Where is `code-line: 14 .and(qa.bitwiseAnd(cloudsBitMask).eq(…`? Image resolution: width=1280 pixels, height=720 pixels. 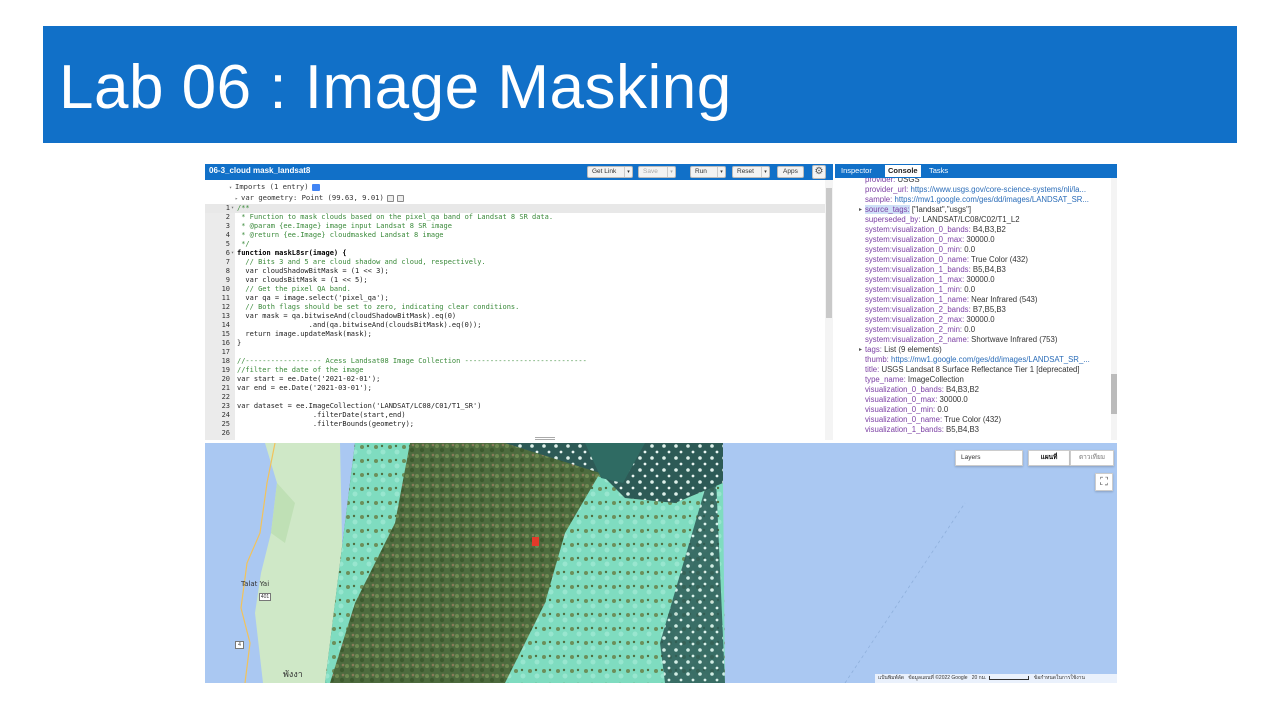
code-line: 14 .and(qa.bitwiseAnd(cloudsBitMask).eq(… is located at coordinates (515, 325).